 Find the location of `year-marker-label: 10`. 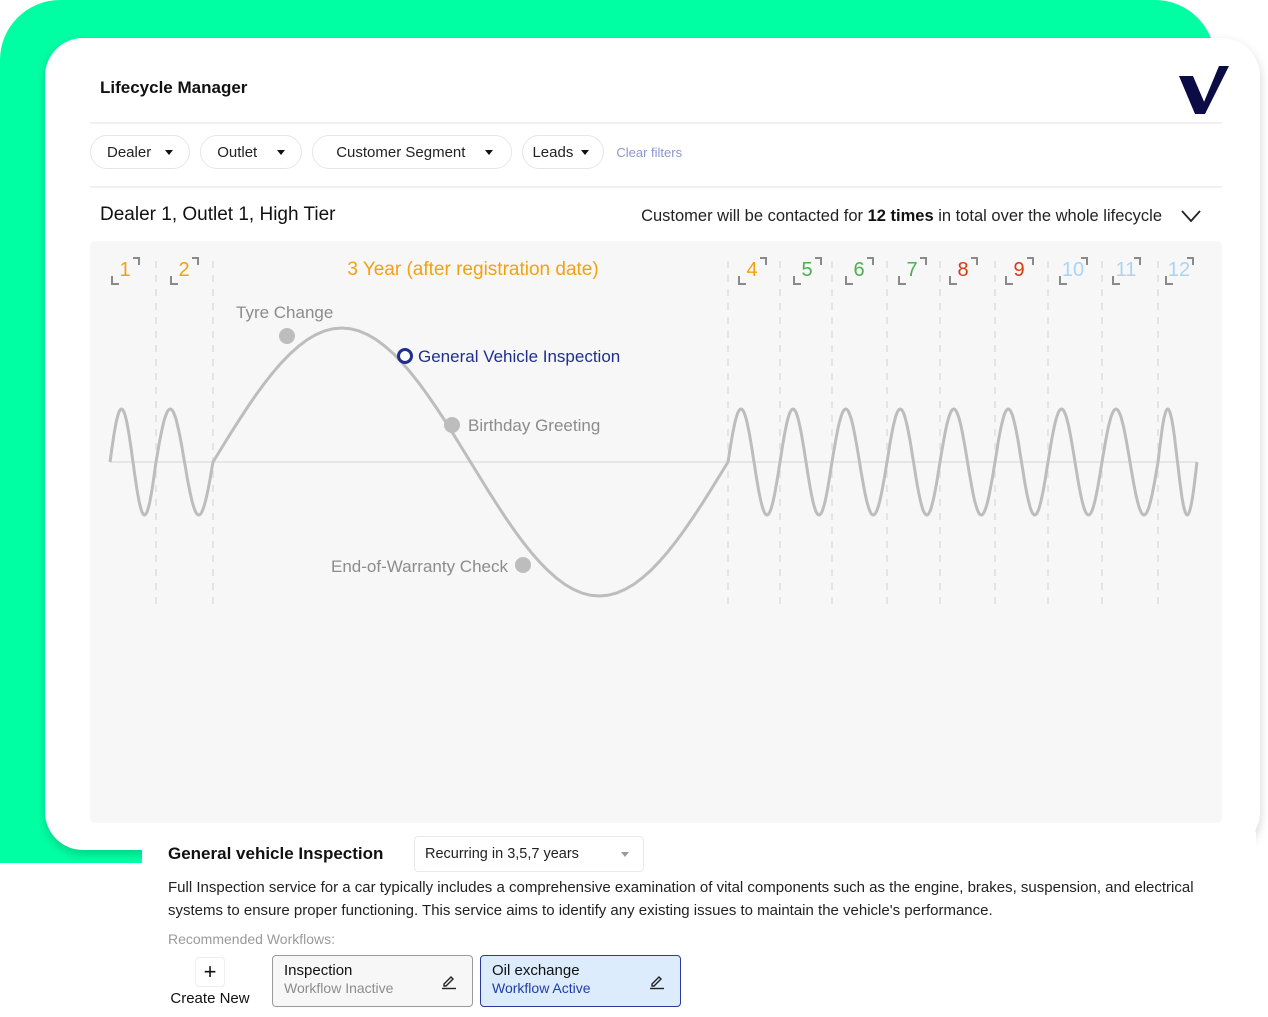

year-marker-label: 10 is located at coordinates (1073, 270).